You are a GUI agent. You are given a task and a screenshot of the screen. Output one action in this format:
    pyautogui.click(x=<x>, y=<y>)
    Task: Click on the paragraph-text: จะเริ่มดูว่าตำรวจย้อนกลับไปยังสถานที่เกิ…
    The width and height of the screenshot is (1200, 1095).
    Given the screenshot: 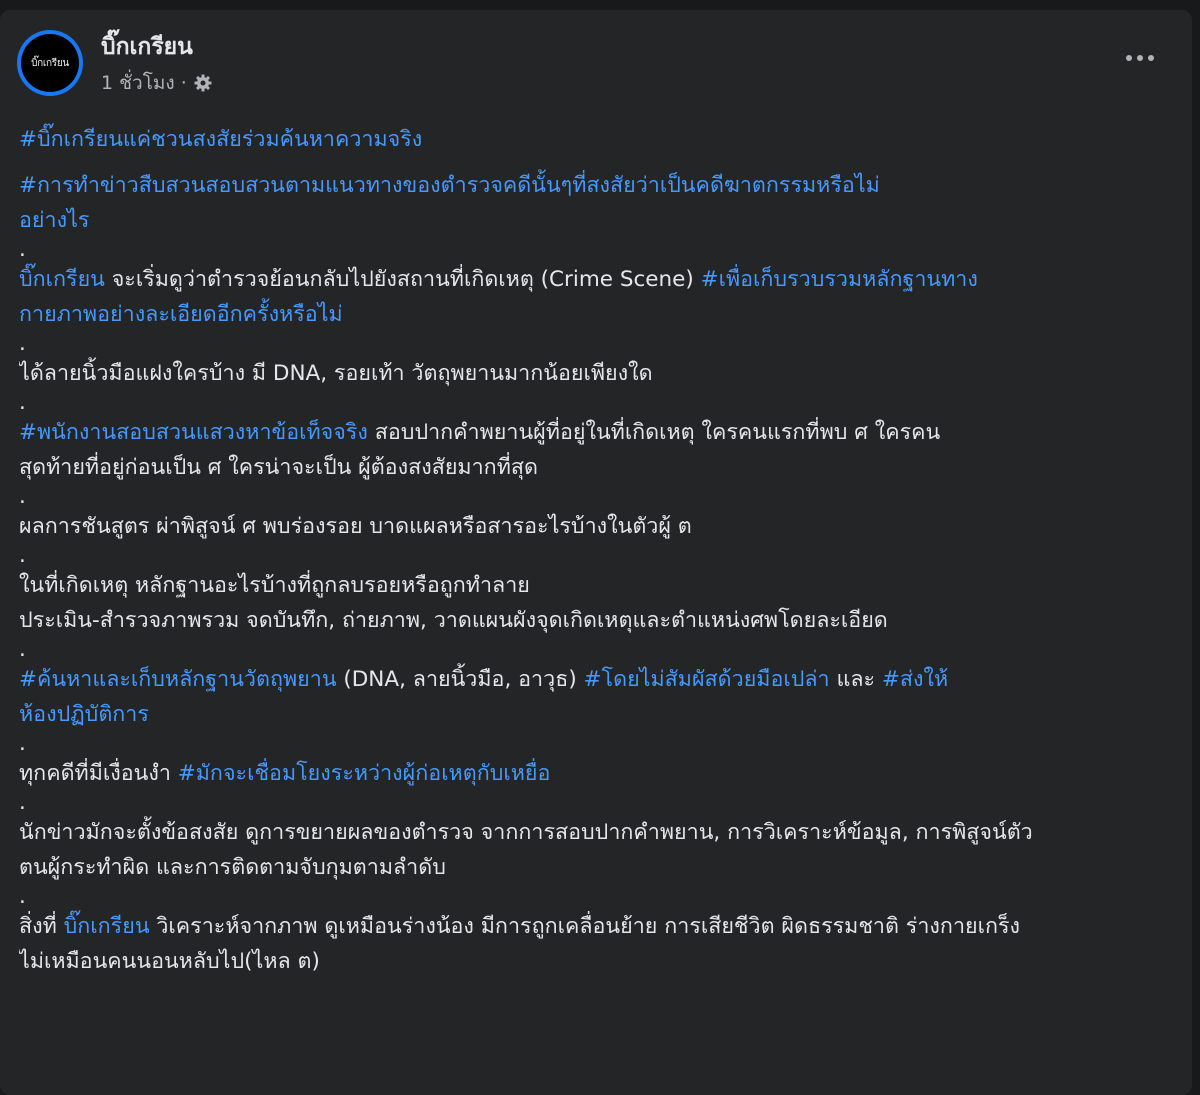 What is the action you would take?
    pyautogui.click(x=402, y=279)
    